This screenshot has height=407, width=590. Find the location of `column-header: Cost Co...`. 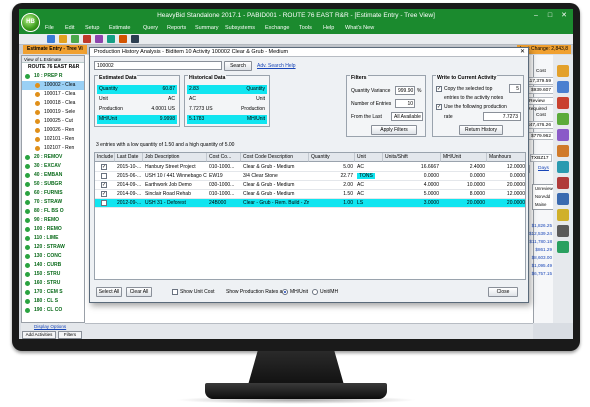

column-header: Cost Co... is located at coordinates (224, 157).